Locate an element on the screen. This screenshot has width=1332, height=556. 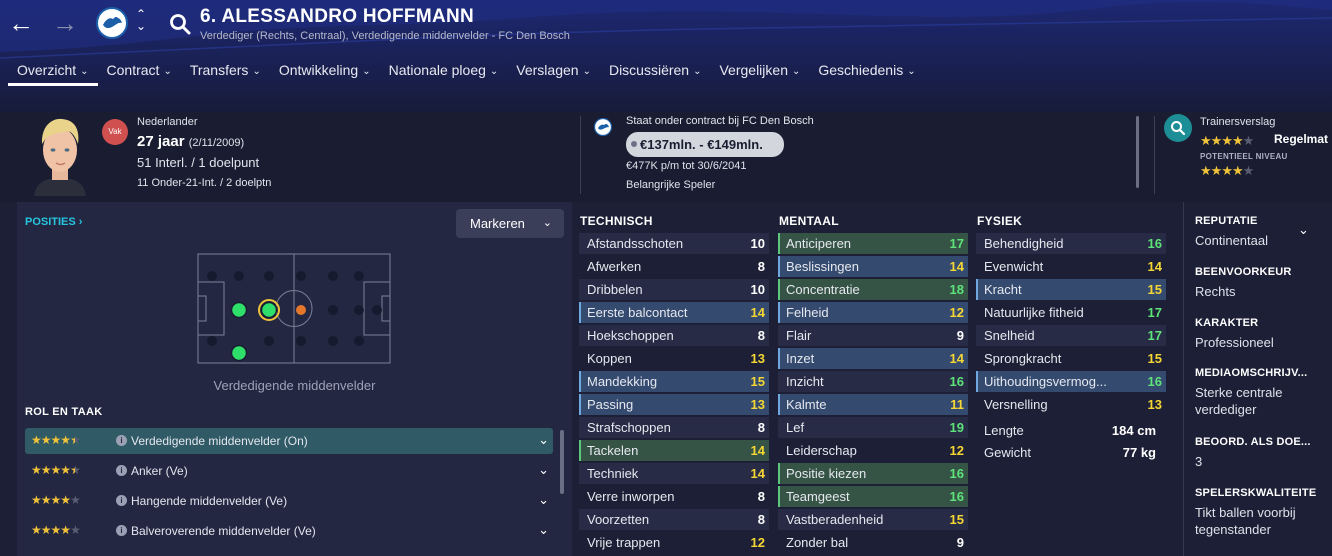
attribute-row: Teamgeest 16 is located at coordinates (873, 496).